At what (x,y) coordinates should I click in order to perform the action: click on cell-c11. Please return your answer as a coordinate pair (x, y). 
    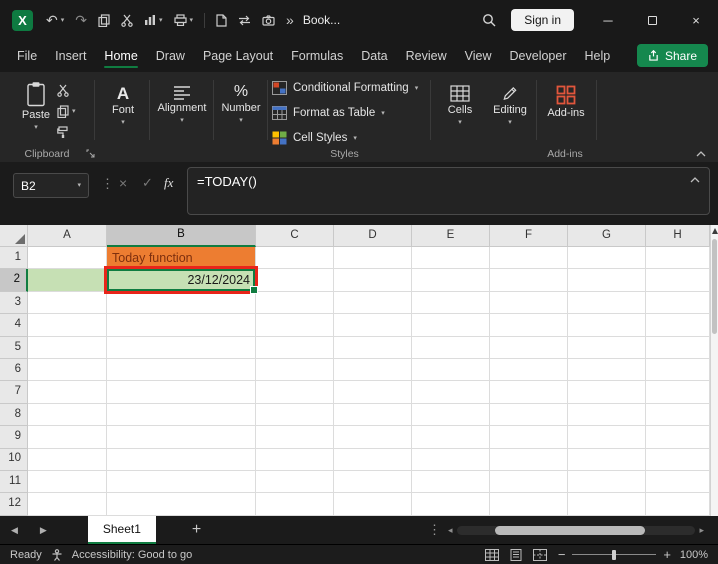
    Looking at the image, I should click on (295, 482).